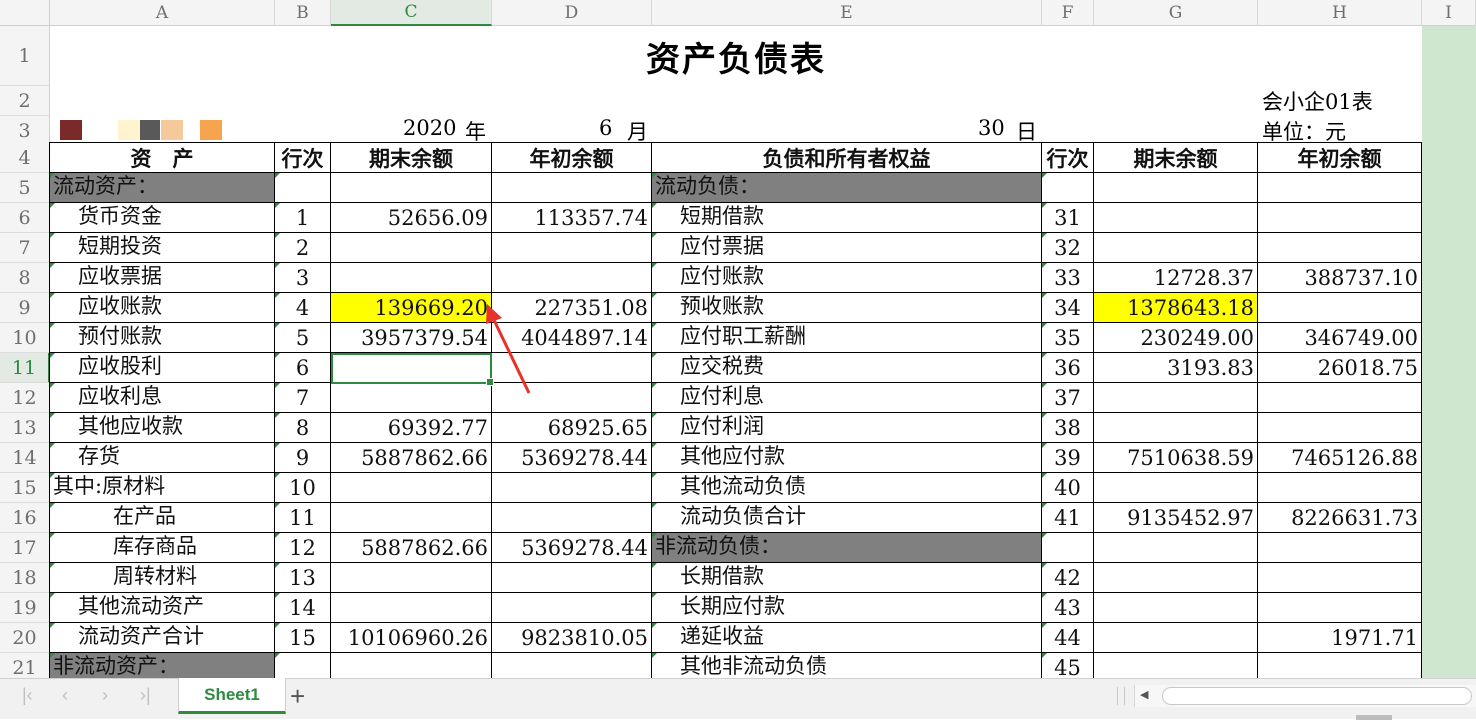  What do you see at coordinates (303, 548) in the screenshot?
I see `asset-line-no-cell: 12` at bounding box center [303, 548].